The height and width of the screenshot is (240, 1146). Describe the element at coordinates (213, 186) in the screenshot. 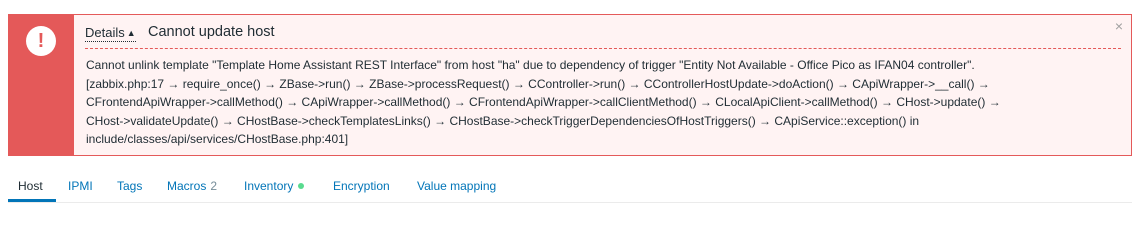

I see `macros-count: 2` at that location.